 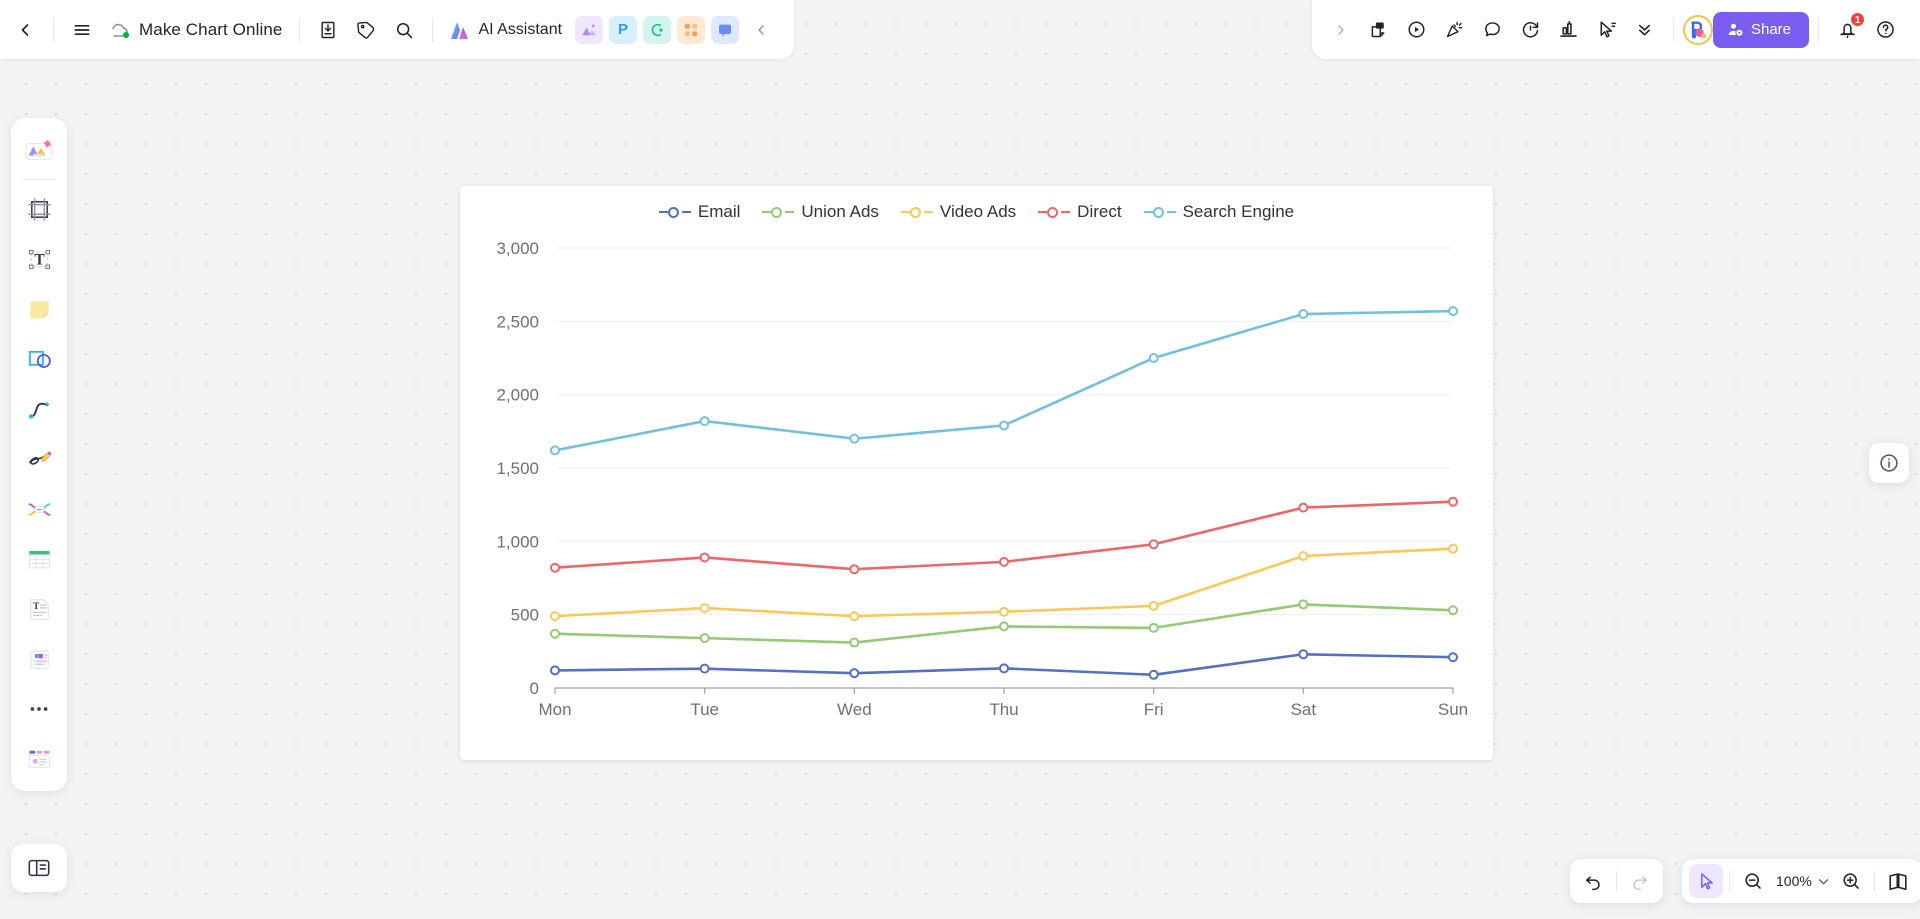 I want to click on undo-button, so click(x=1593, y=881).